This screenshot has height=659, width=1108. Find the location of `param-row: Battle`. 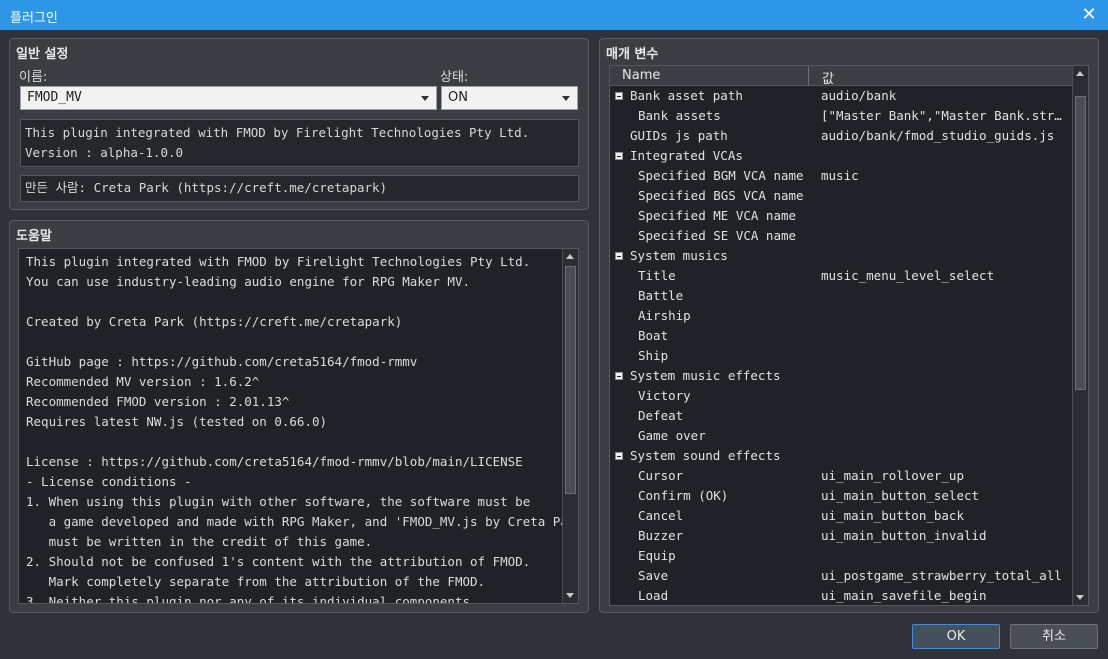

param-row: Battle is located at coordinates (841, 296).